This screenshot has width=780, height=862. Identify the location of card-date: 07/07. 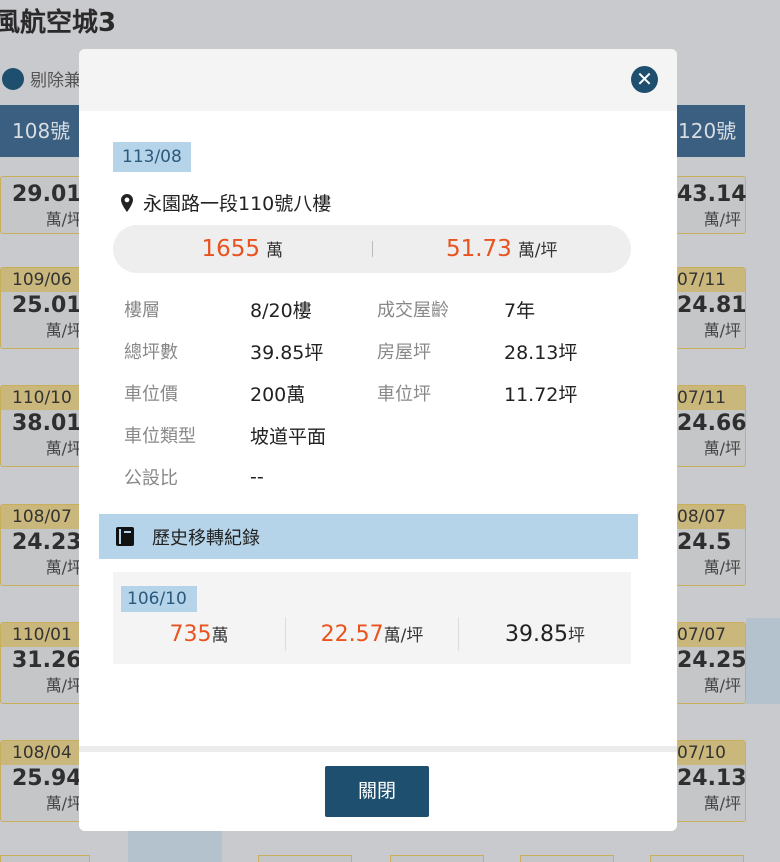
(711, 635).